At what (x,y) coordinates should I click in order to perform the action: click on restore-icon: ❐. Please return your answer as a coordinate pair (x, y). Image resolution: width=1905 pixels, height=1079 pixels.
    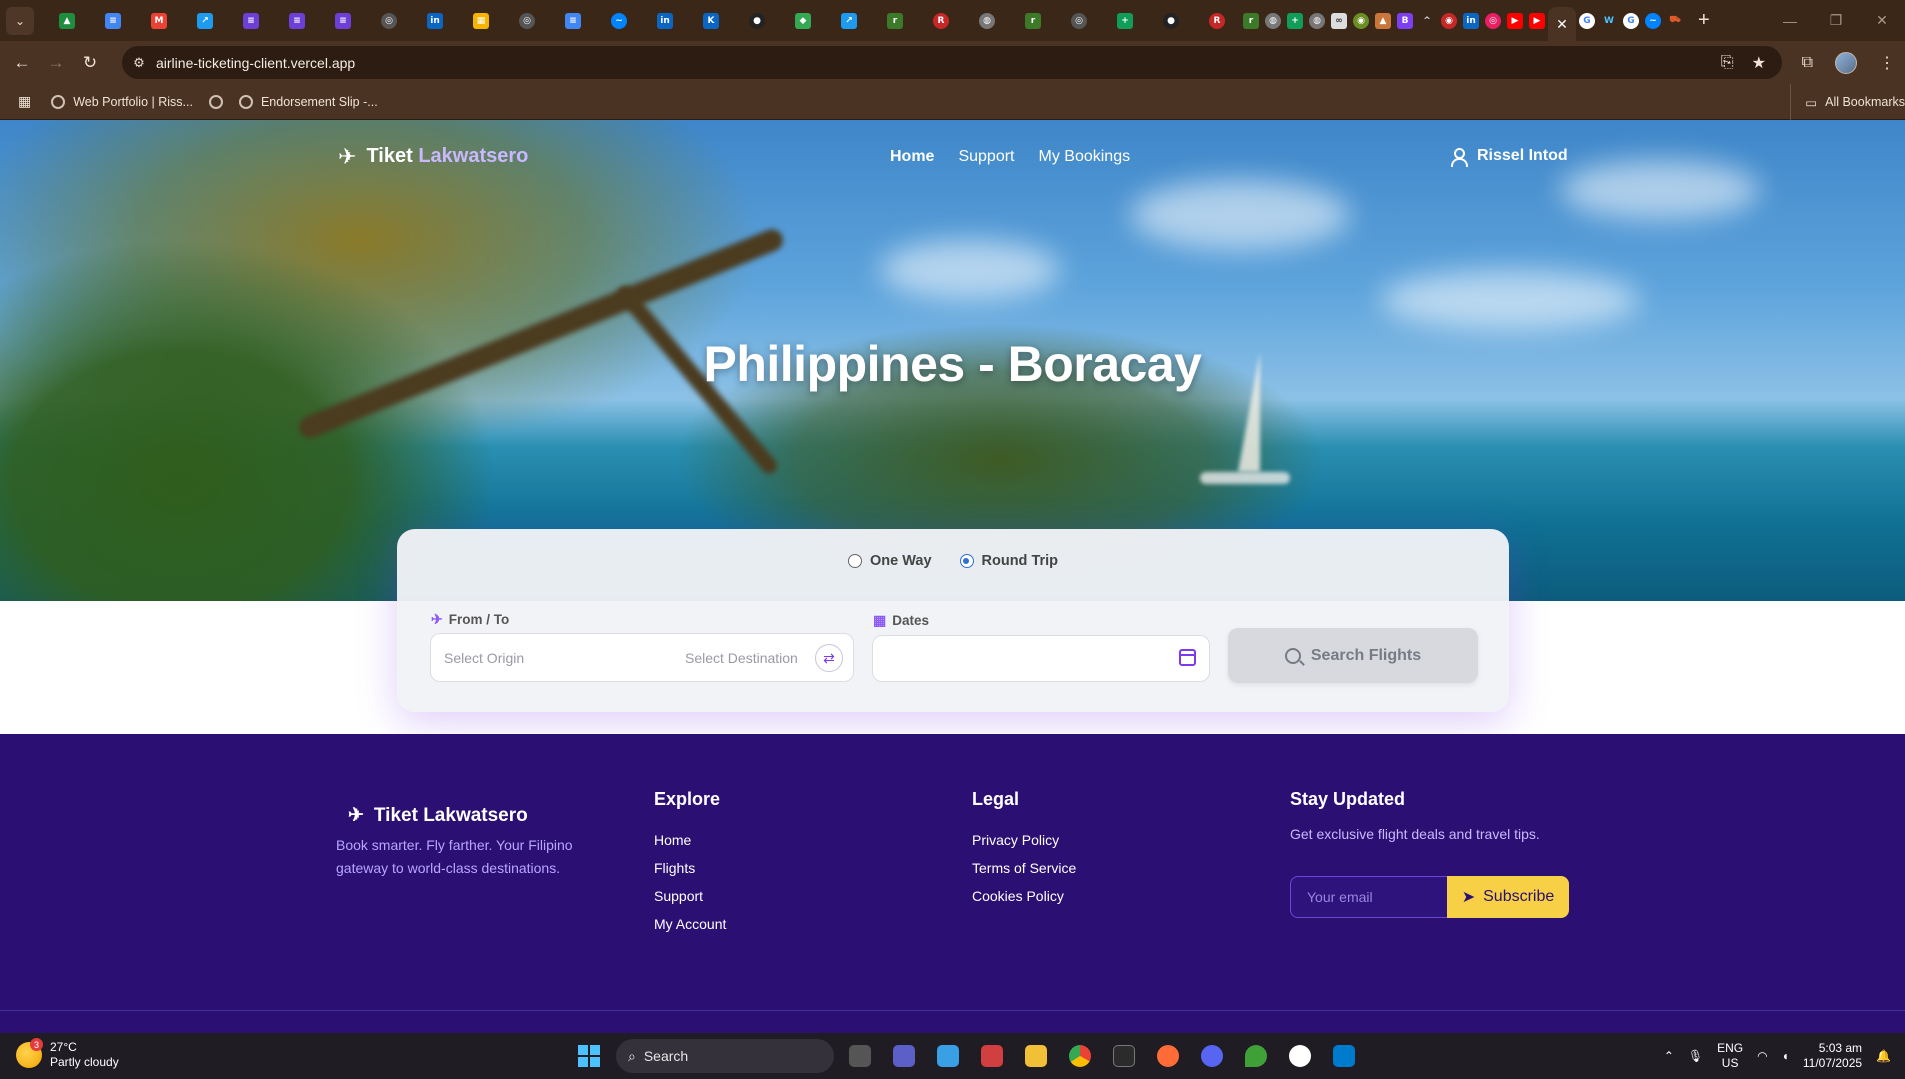
    Looking at the image, I should click on (1836, 20).